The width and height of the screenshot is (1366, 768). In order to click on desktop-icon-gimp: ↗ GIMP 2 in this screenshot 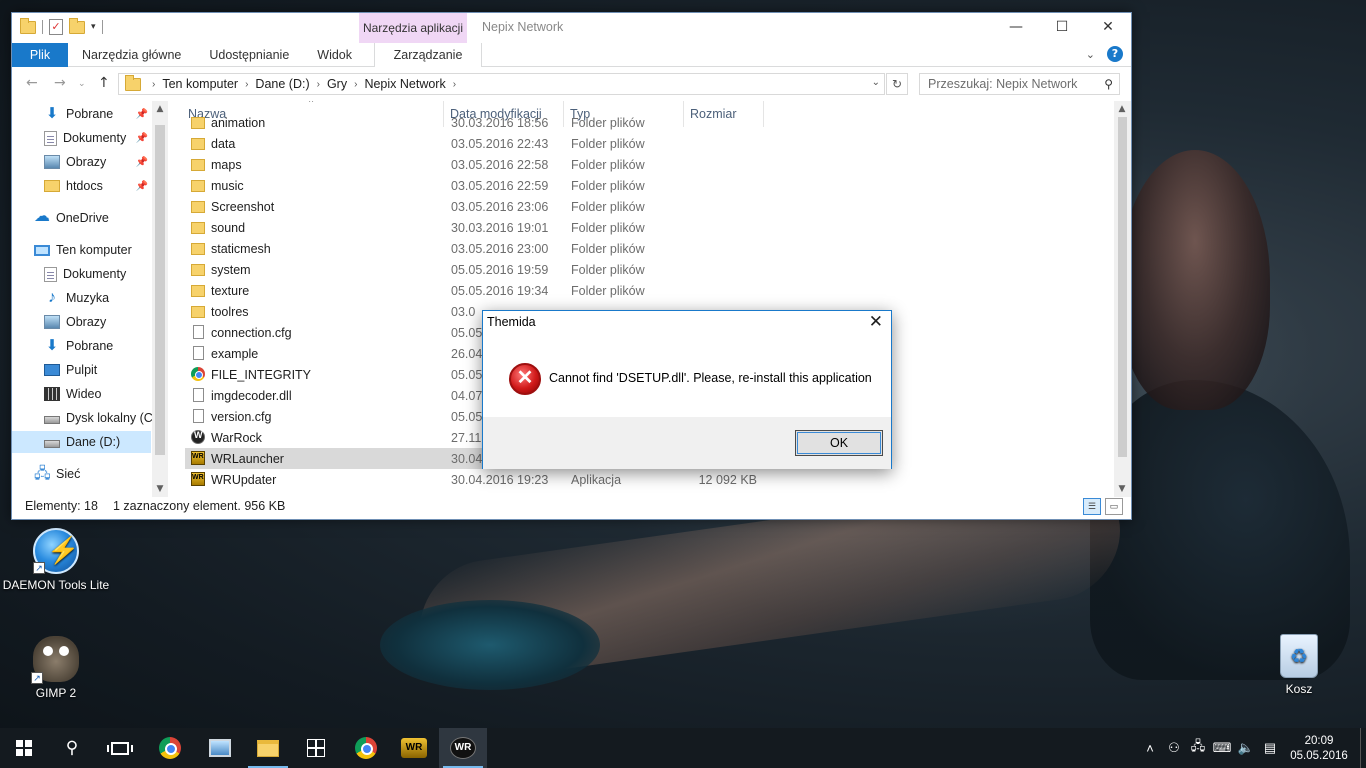, I will do `click(56, 668)`.